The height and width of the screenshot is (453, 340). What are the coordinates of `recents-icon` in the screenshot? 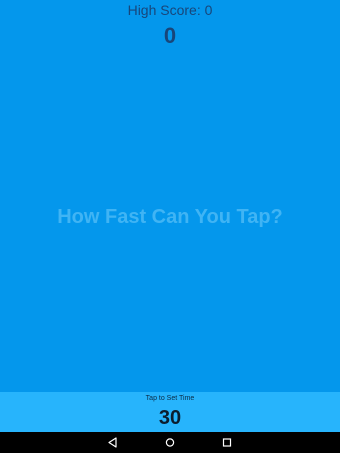 It's located at (227, 442).